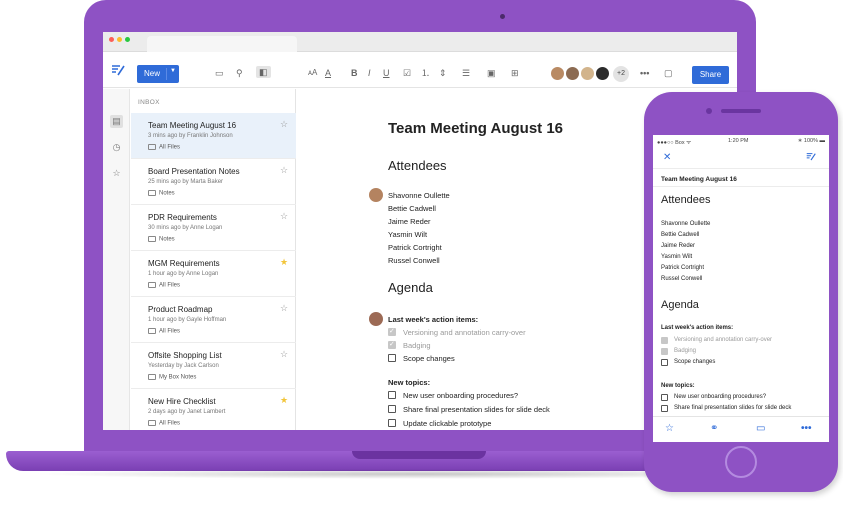  I want to click on item-meta: 30 mins ago by Anne Logan, so click(185, 228).